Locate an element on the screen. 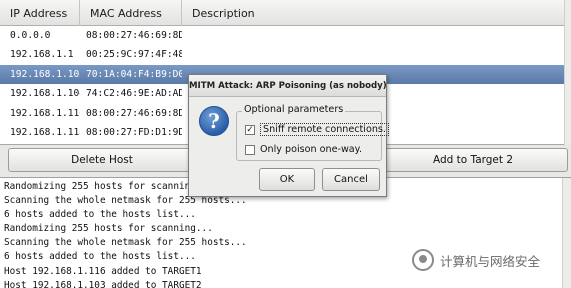 The height and width of the screenshot is (288, 571). ip-cell: 192.168.1.118 is located at coordinates (45, 132).